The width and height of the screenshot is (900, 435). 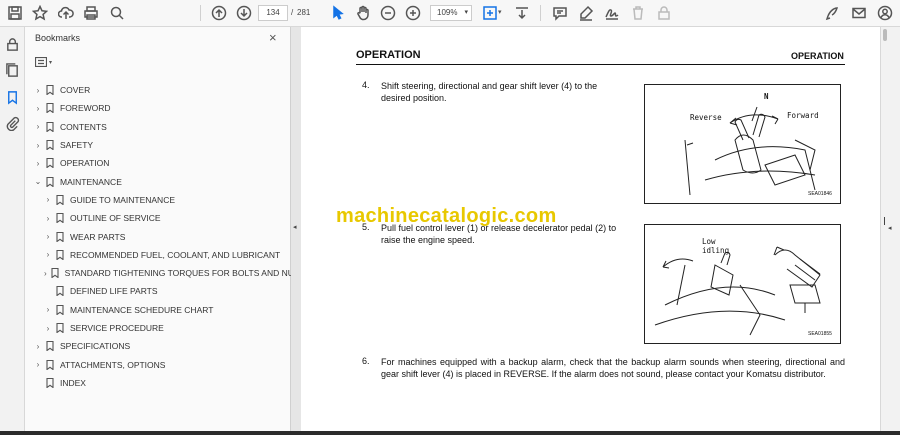 I want to click on scroll-mode-icon, so click(x=522, y=13).